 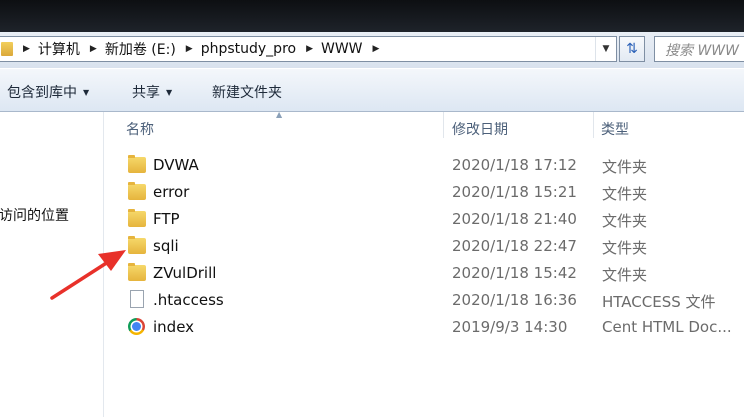 I want to click on share-label: 共享, so click(x=146, y=93).